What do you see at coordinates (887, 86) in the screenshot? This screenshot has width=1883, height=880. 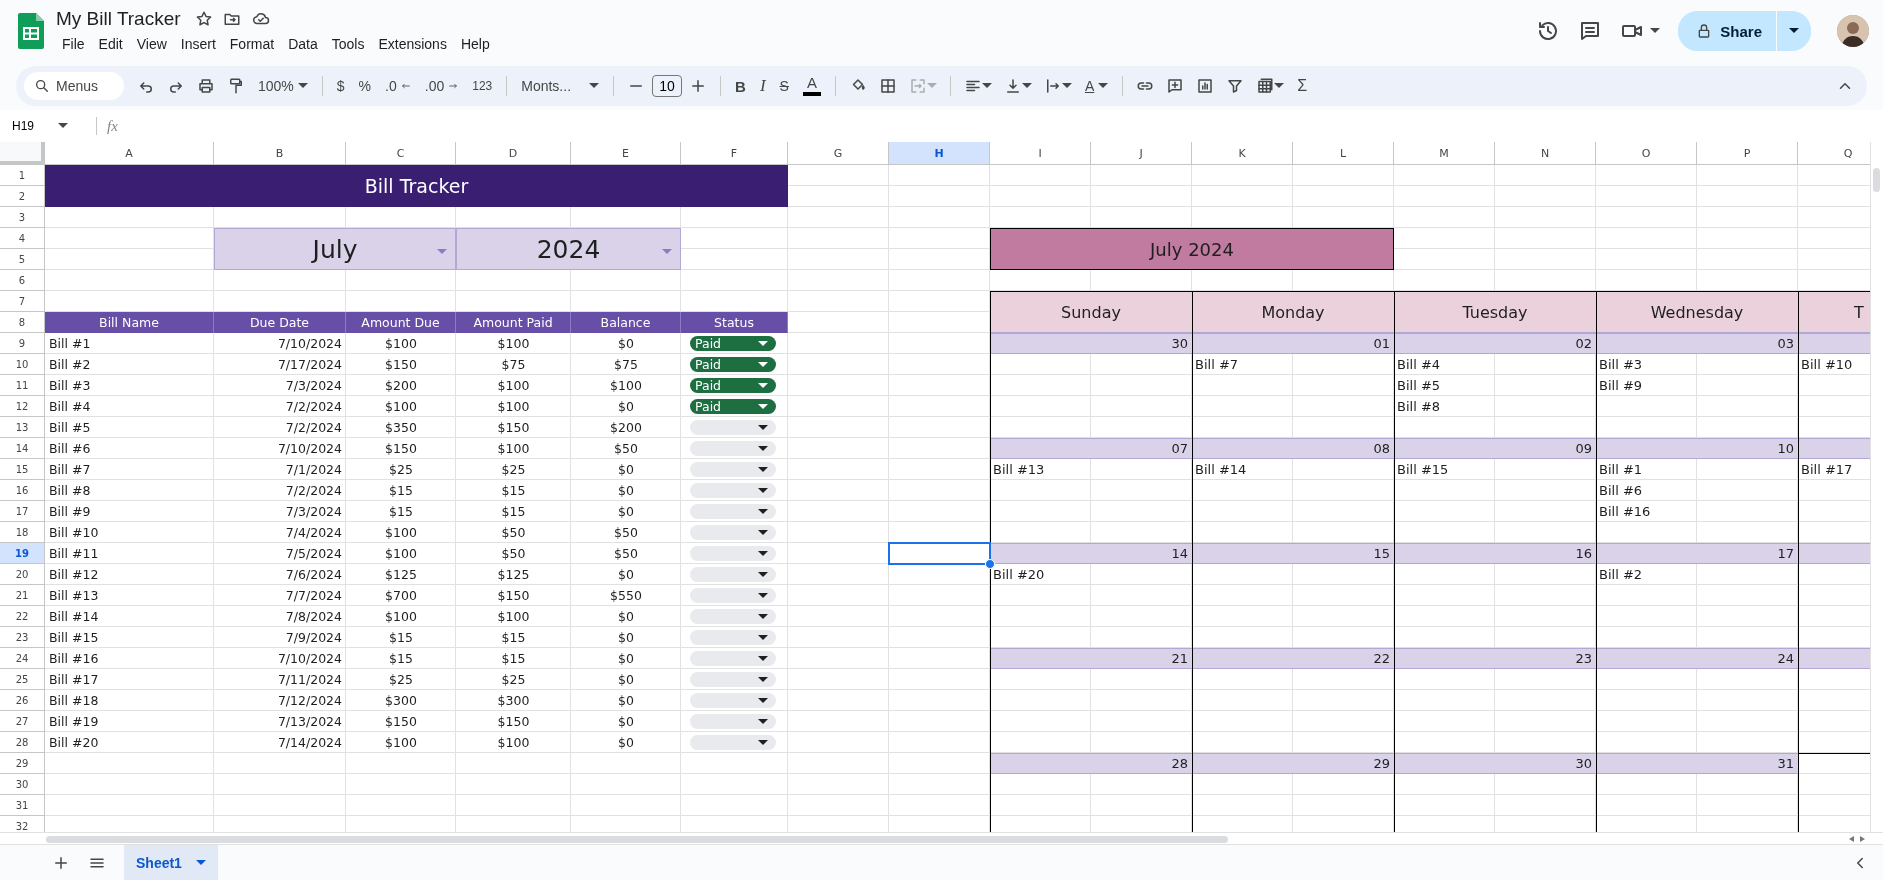 I see `borders-icon` at bounding box center [887, 86].